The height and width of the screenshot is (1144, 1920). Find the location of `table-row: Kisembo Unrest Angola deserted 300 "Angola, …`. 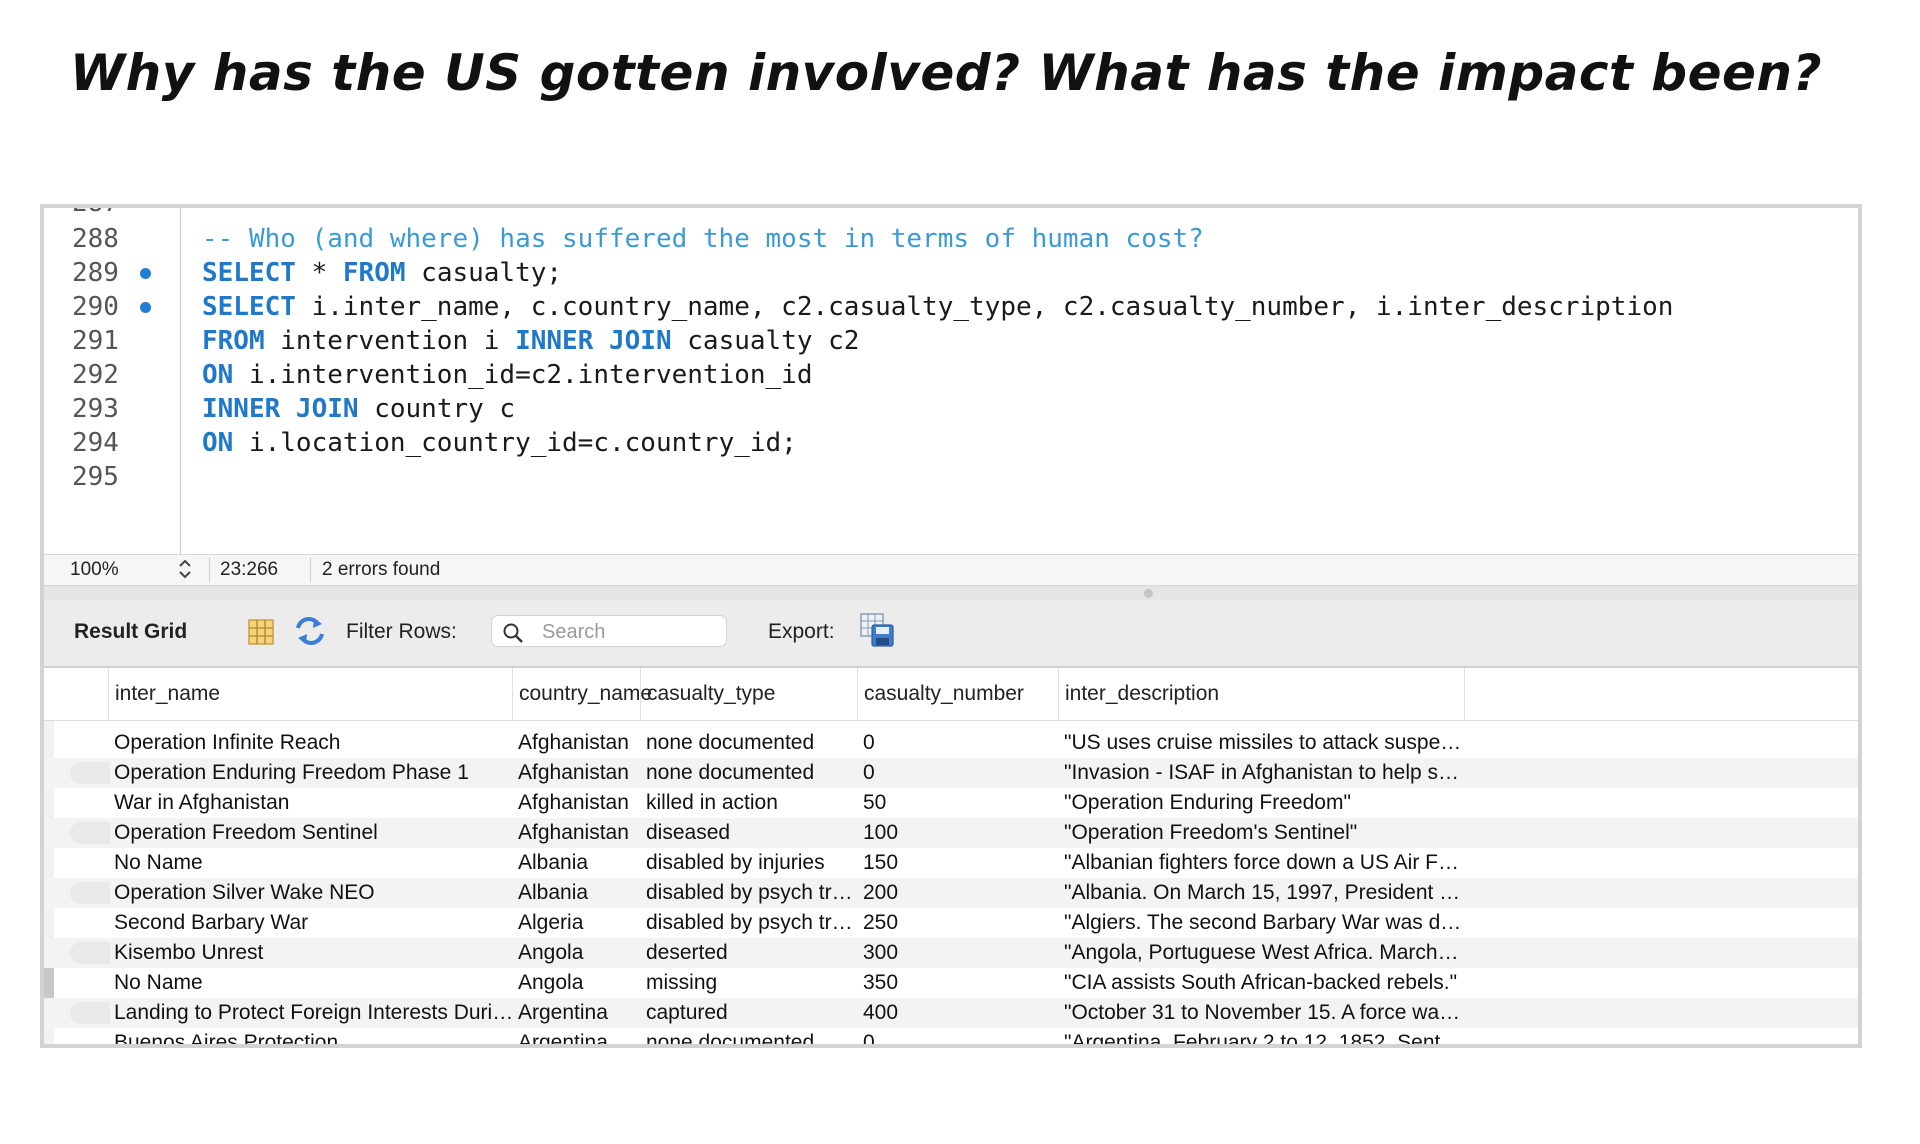

table-row: Kisembo Unrest Angola deserted 300 "Angola, … is located at coordinates (951, 953).